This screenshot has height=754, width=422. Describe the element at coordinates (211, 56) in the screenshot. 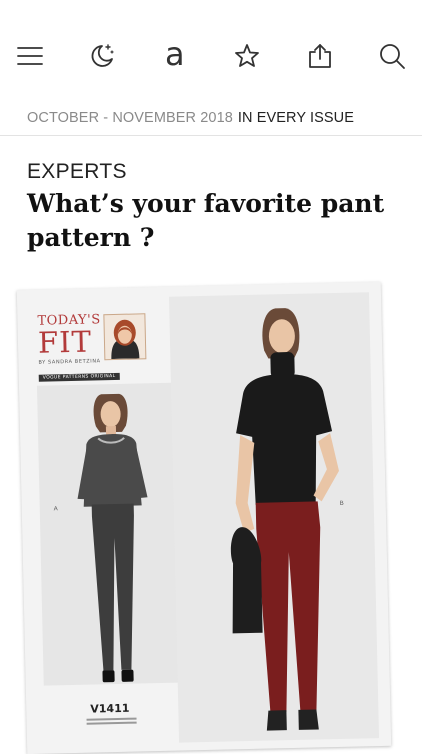

I see `reader-toolbar: a` at that location.